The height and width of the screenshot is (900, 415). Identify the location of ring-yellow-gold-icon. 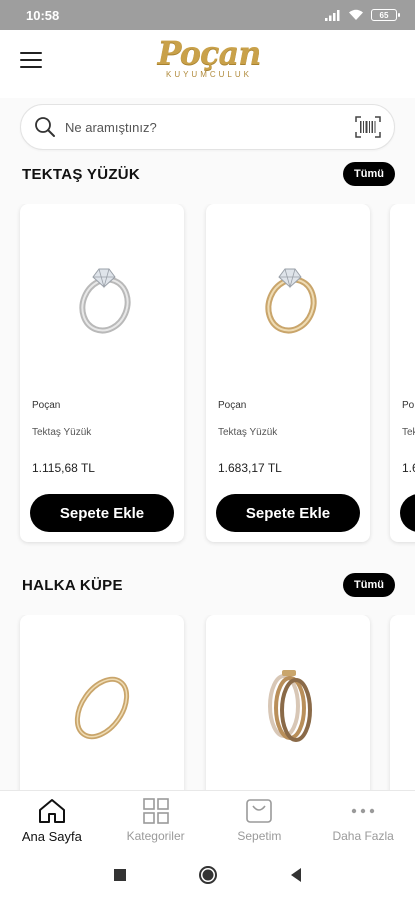
(291, 300).